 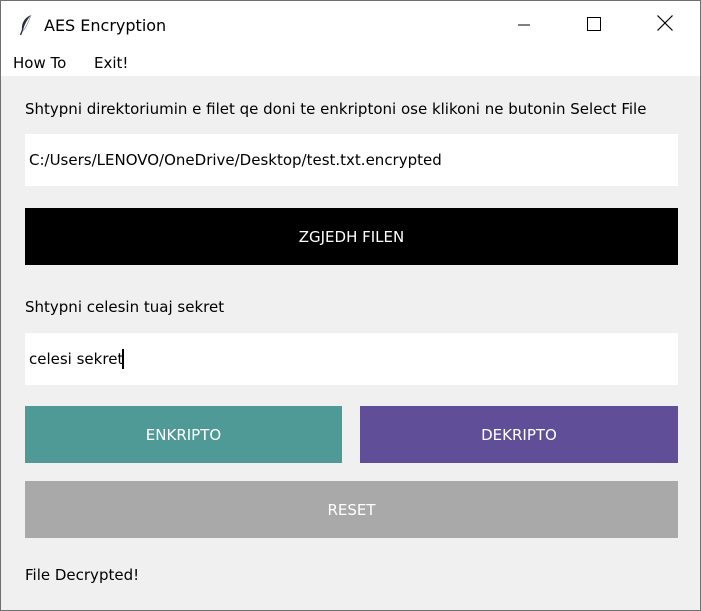 I want to click on maximize-icon, so click(x=594, y=25).